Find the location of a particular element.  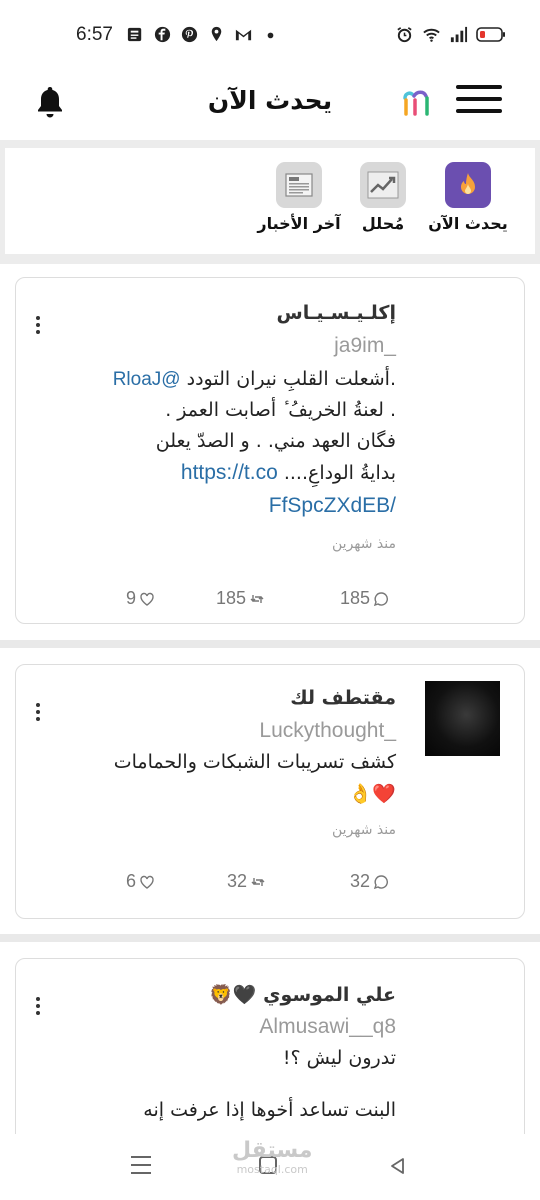

likes-count: 6 is located at coordinates (140, 881).